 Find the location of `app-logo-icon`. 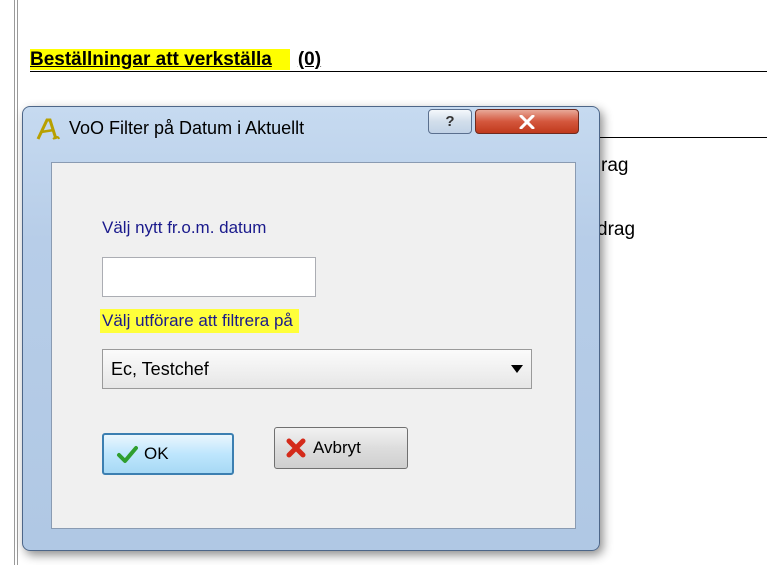

app-logo-icon is located at coordinates (48, 129).